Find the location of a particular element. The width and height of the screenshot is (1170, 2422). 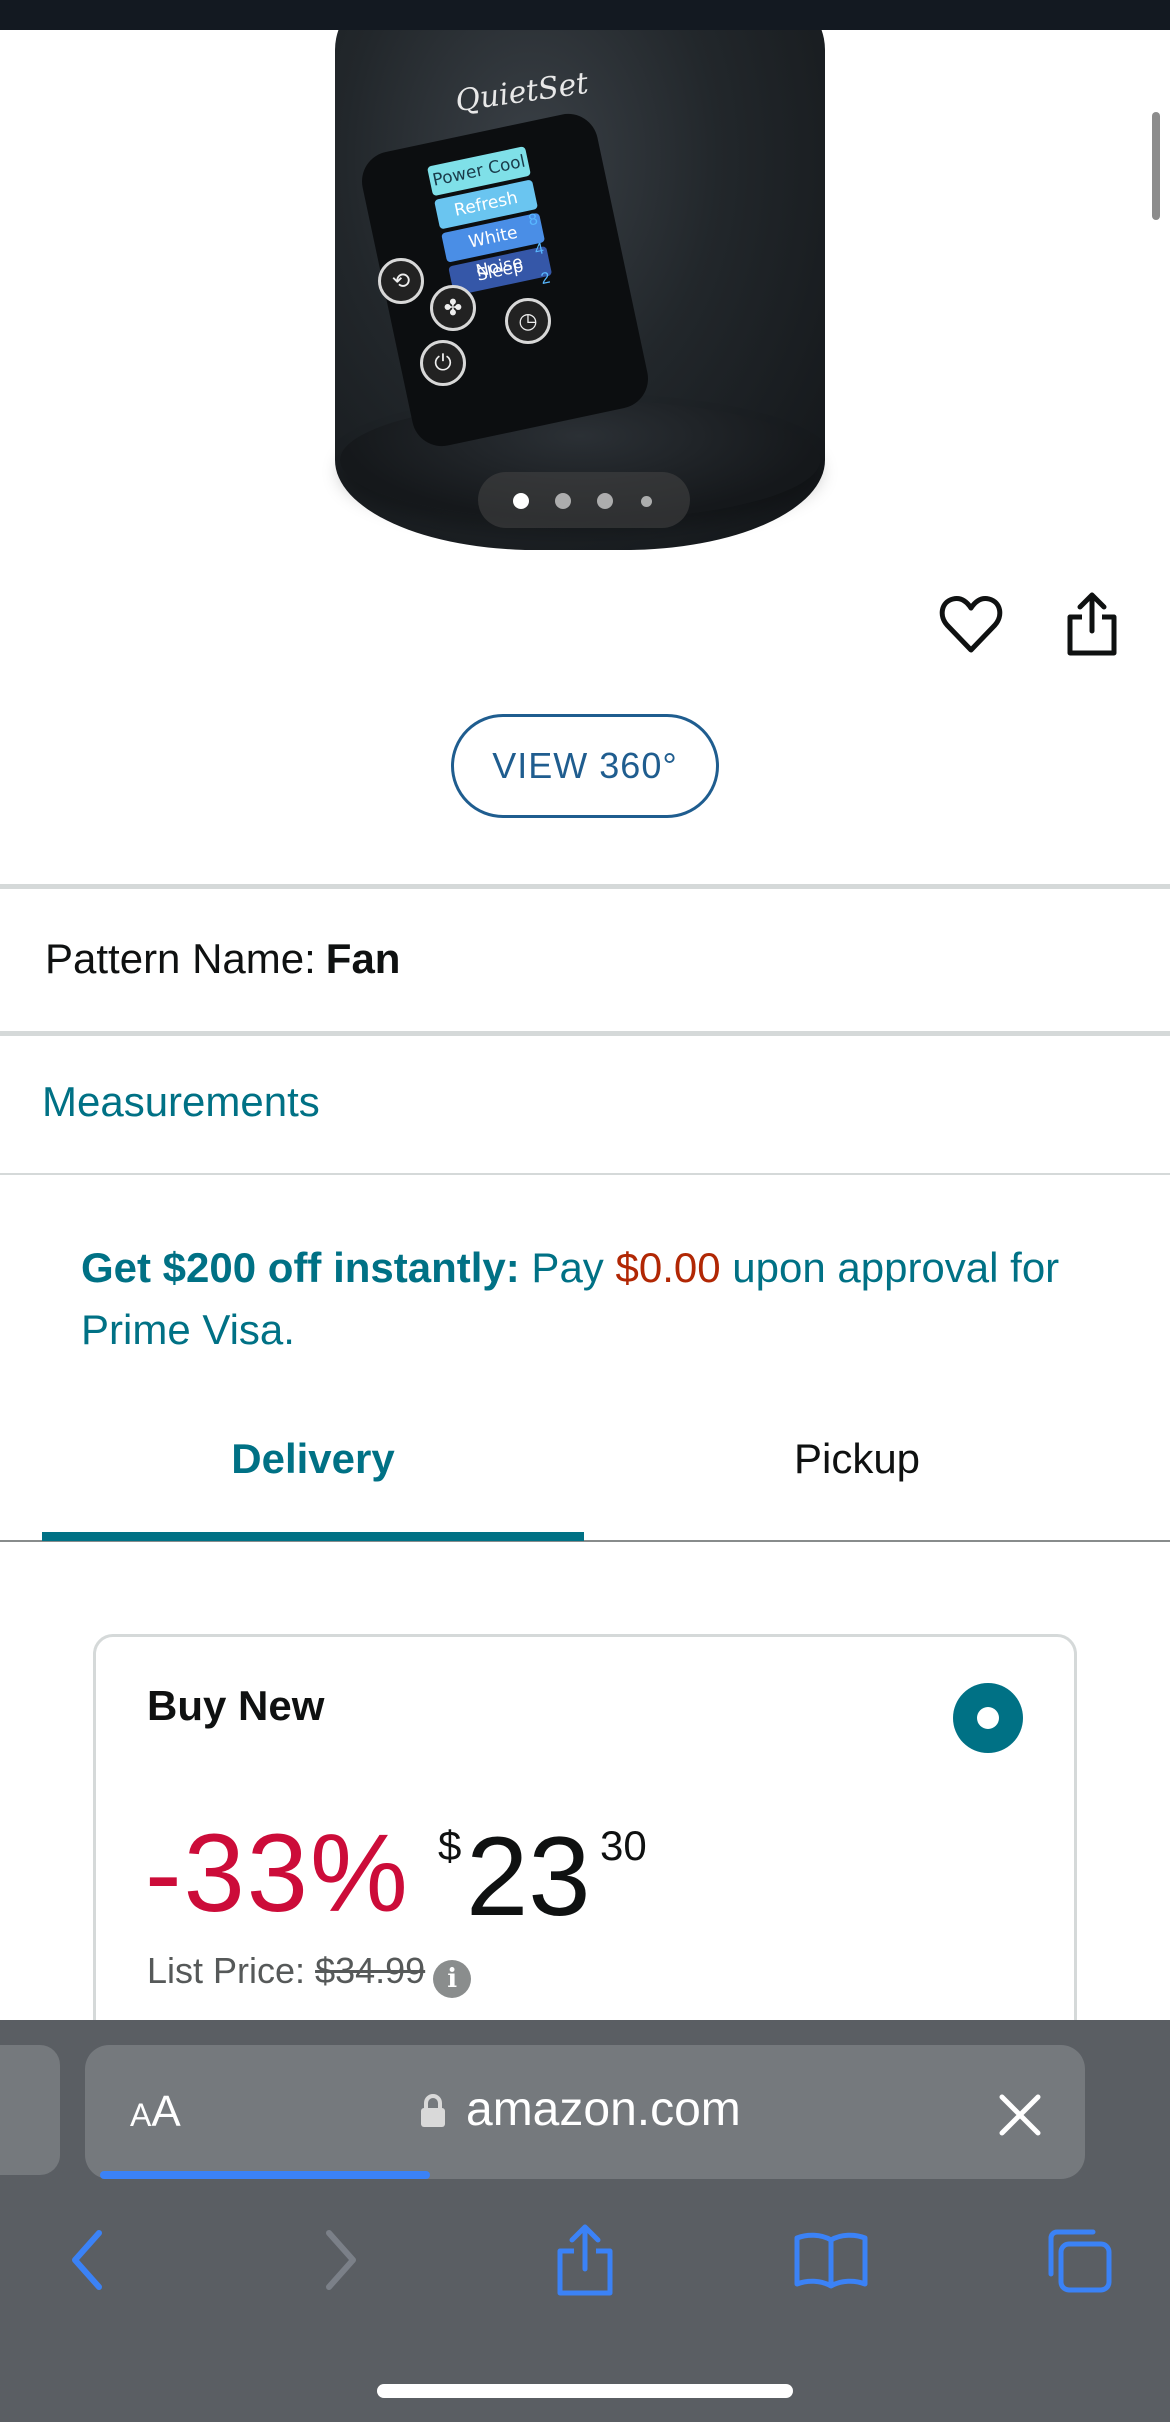

tab-selected-indicator is located at coordinates (313, 1536).